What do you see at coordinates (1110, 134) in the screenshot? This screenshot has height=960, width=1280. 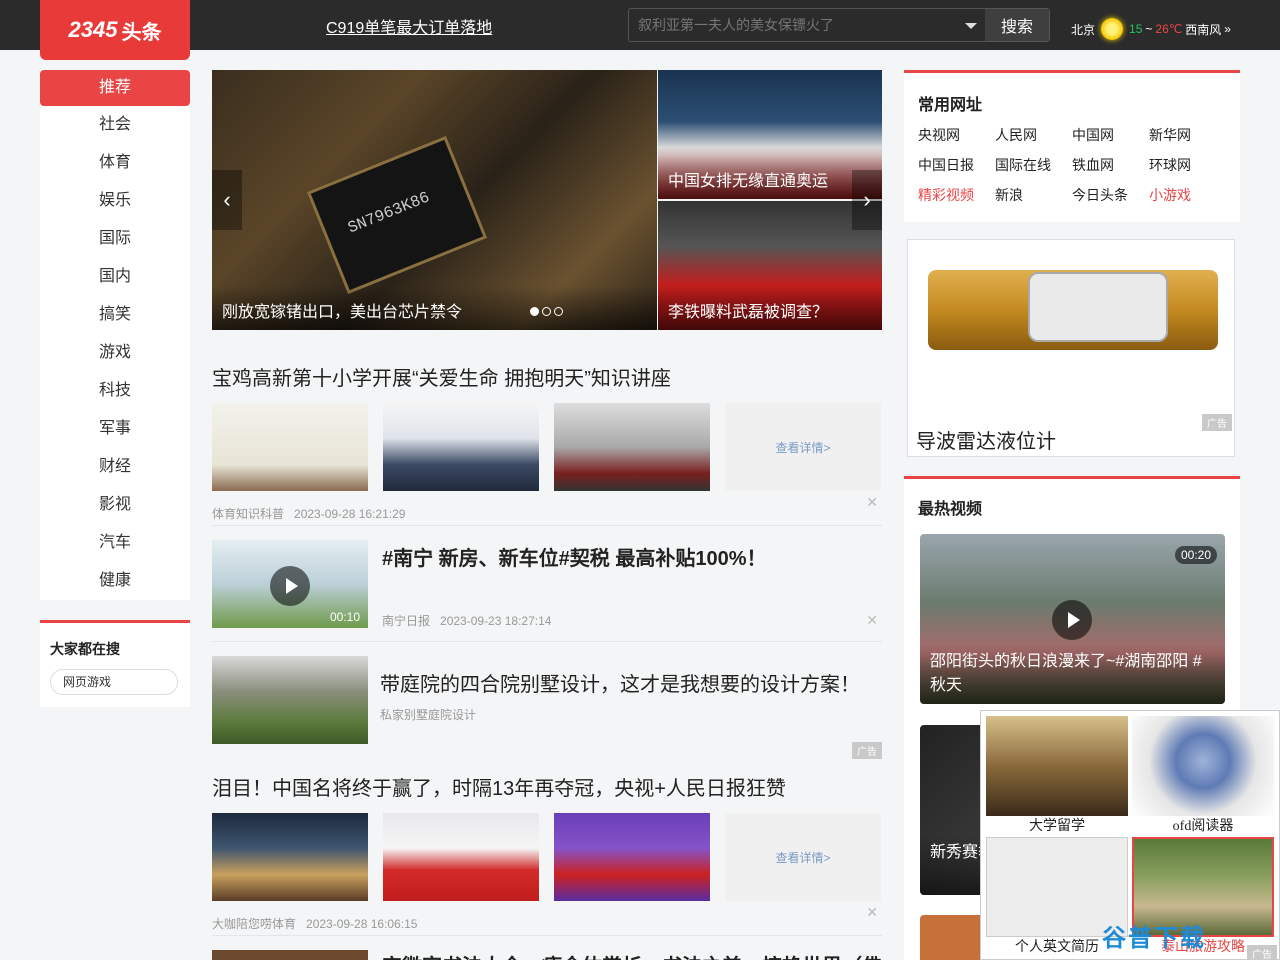 I see `site-link: 中国网` at bounding box center [1110, 134].